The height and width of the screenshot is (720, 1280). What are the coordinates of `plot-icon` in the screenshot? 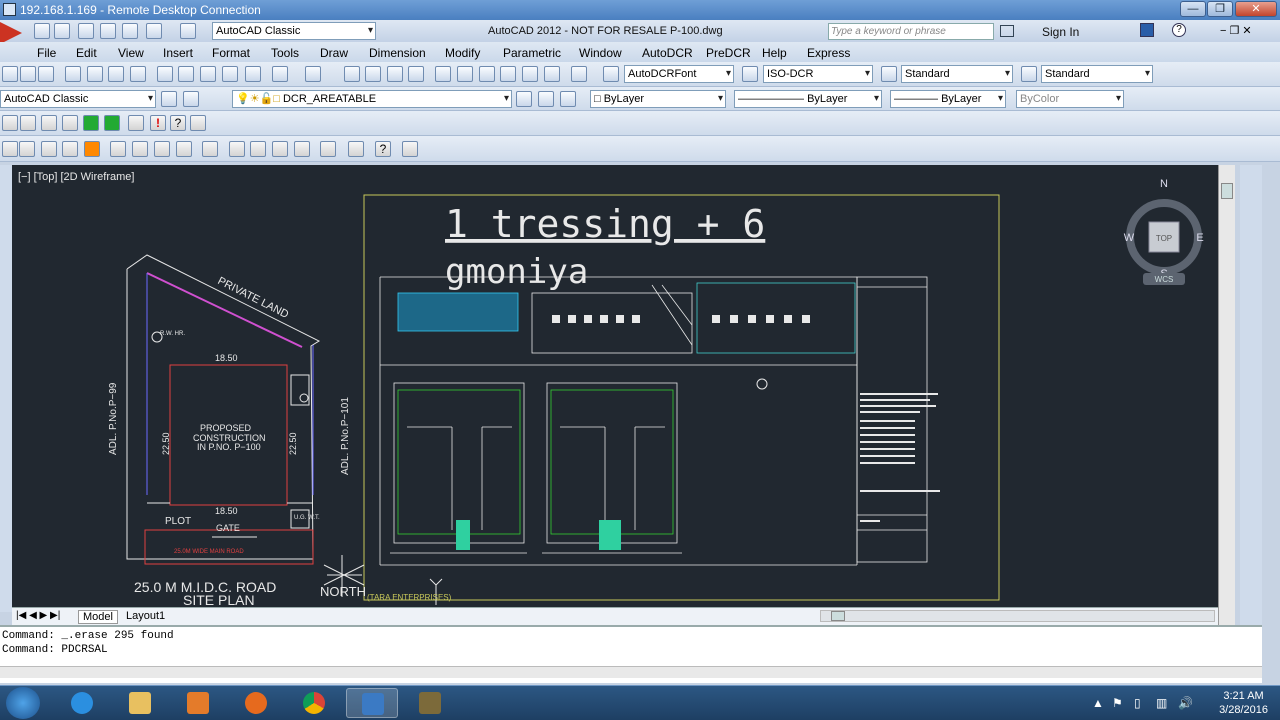 It's located at (73, 74).